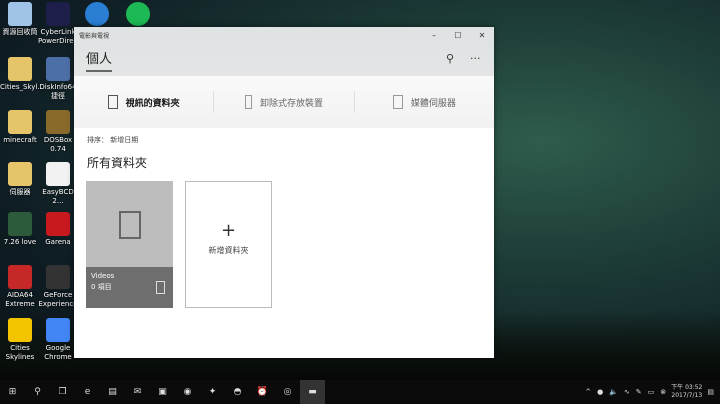 This screenshot has width=720, height=404. What do you see at coordinates (112, 392) in the screenshot?
I see `taskbar-app-icon: ▤` at bounding box center [112, 392].